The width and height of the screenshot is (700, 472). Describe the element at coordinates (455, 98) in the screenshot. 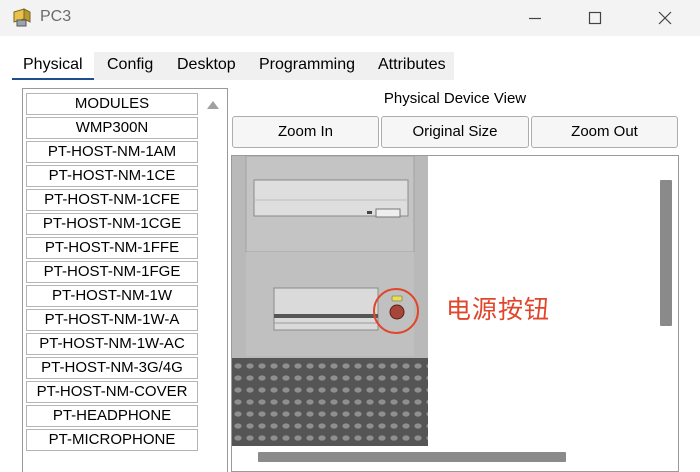

I see `physical-device-view-label: Physical Device View` at that location.